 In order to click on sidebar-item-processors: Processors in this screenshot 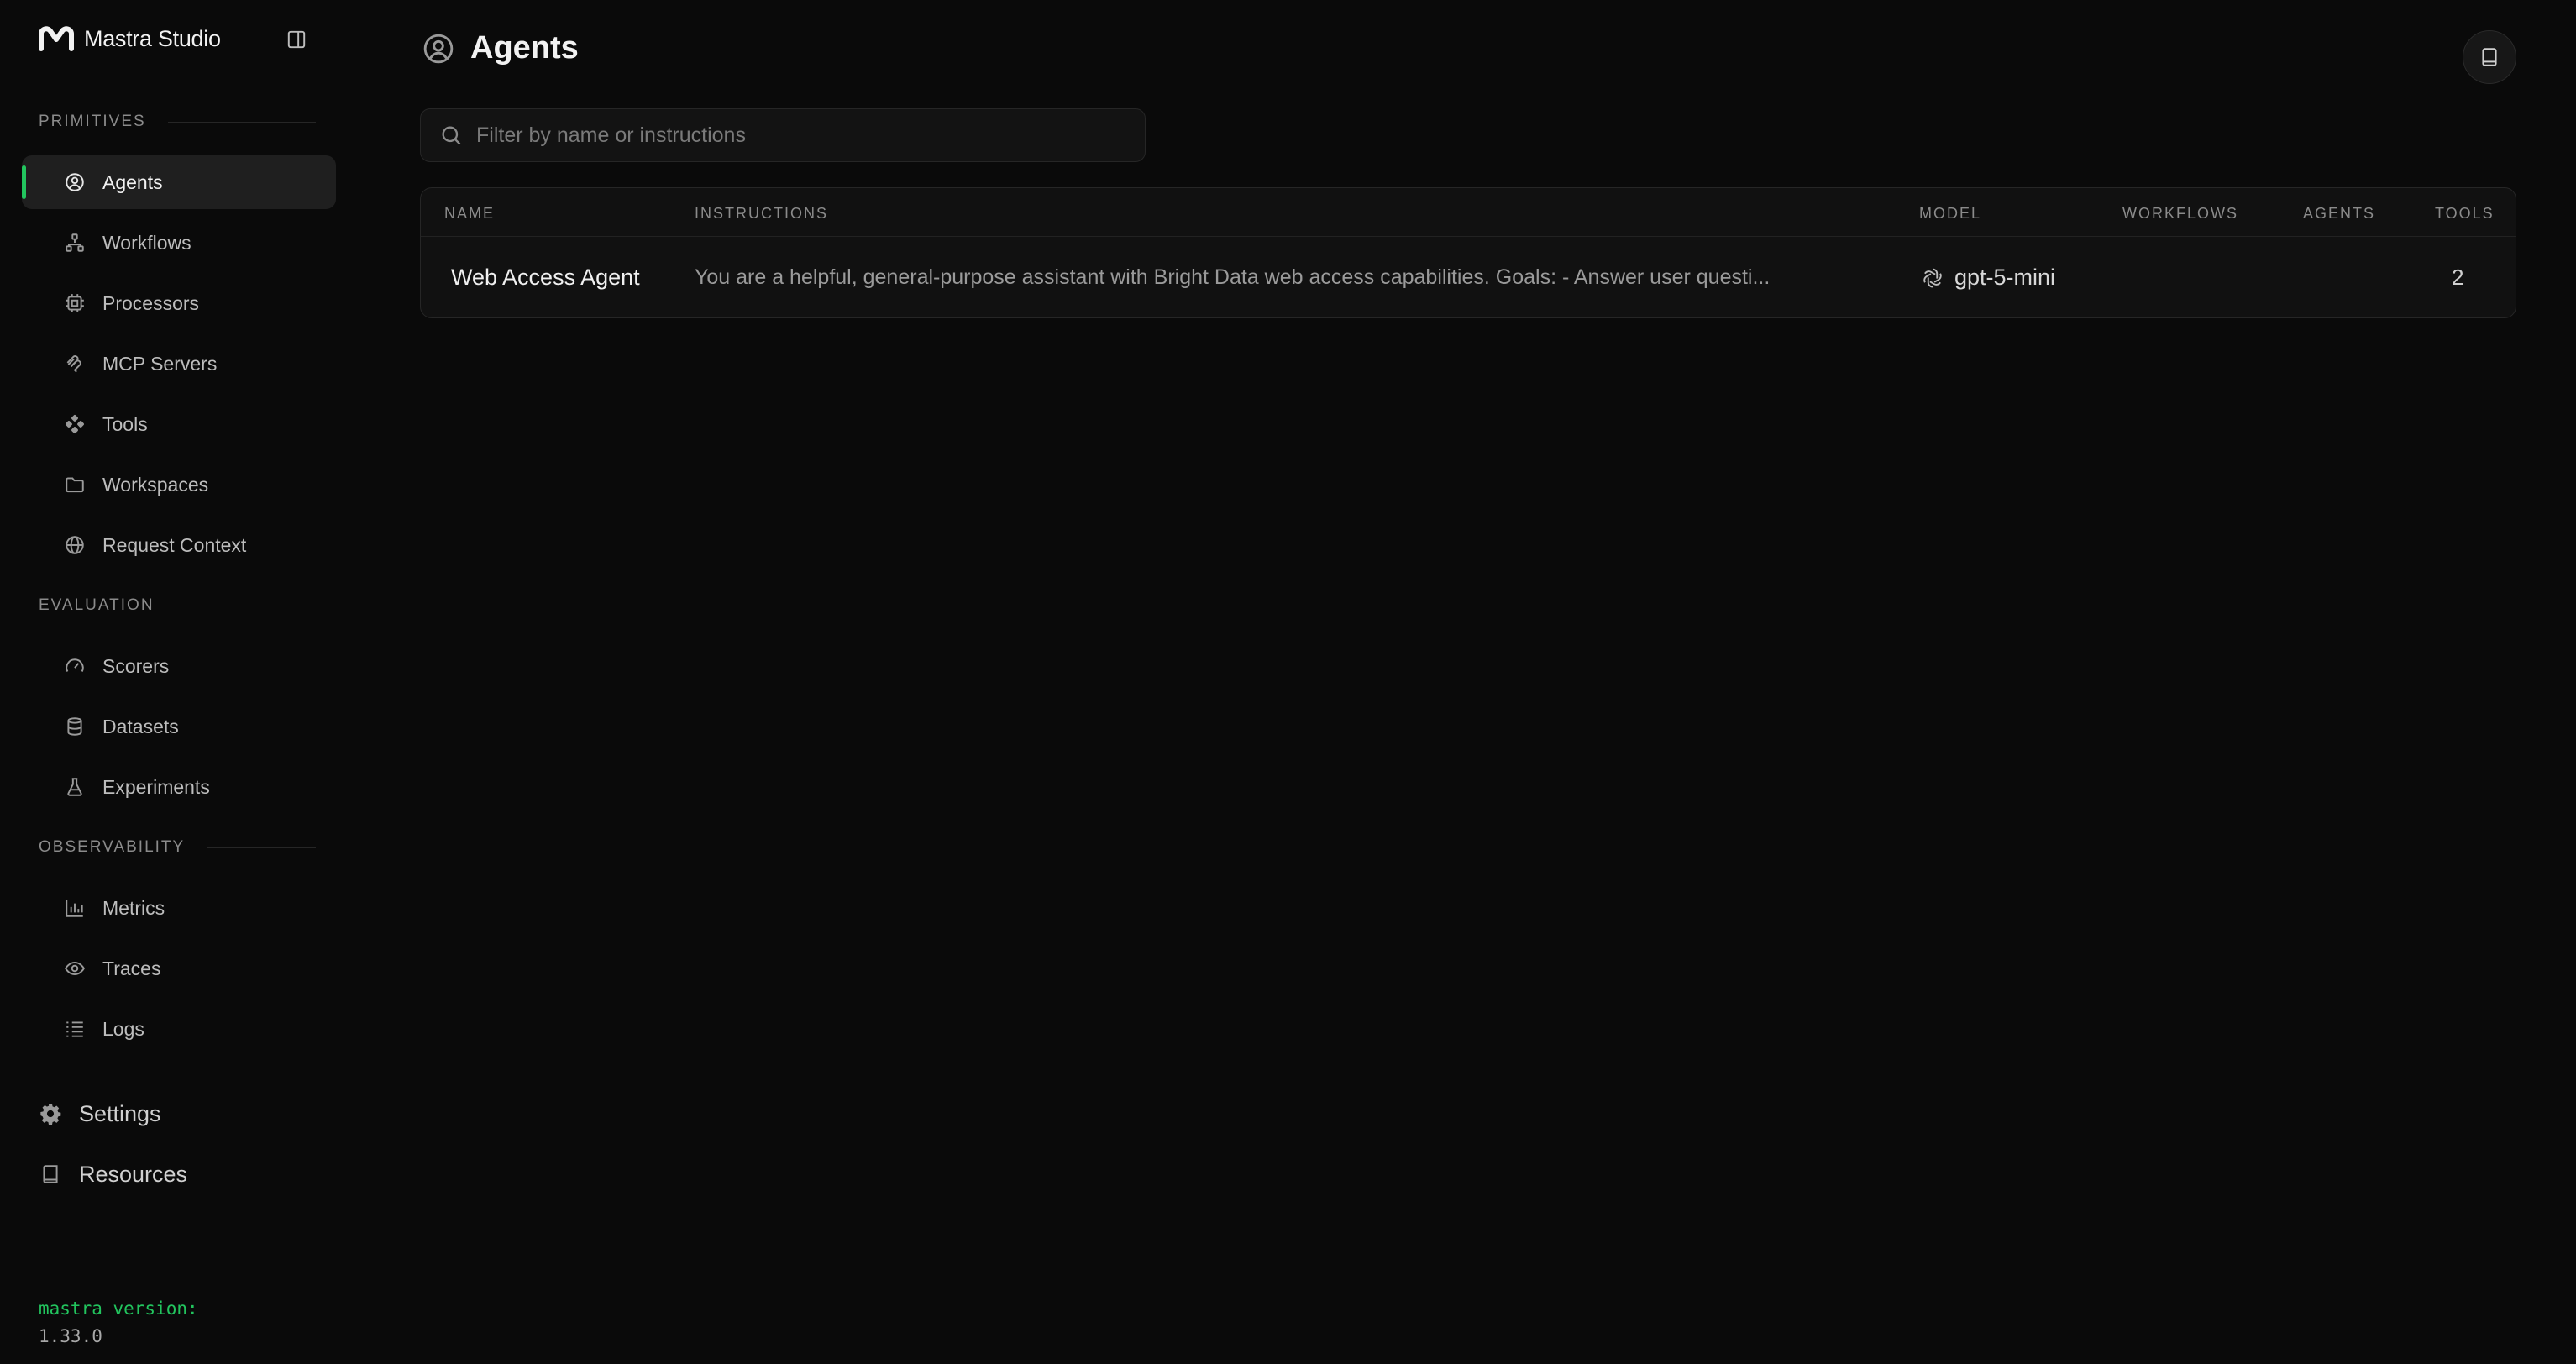, I will do `click(179, 303)`.